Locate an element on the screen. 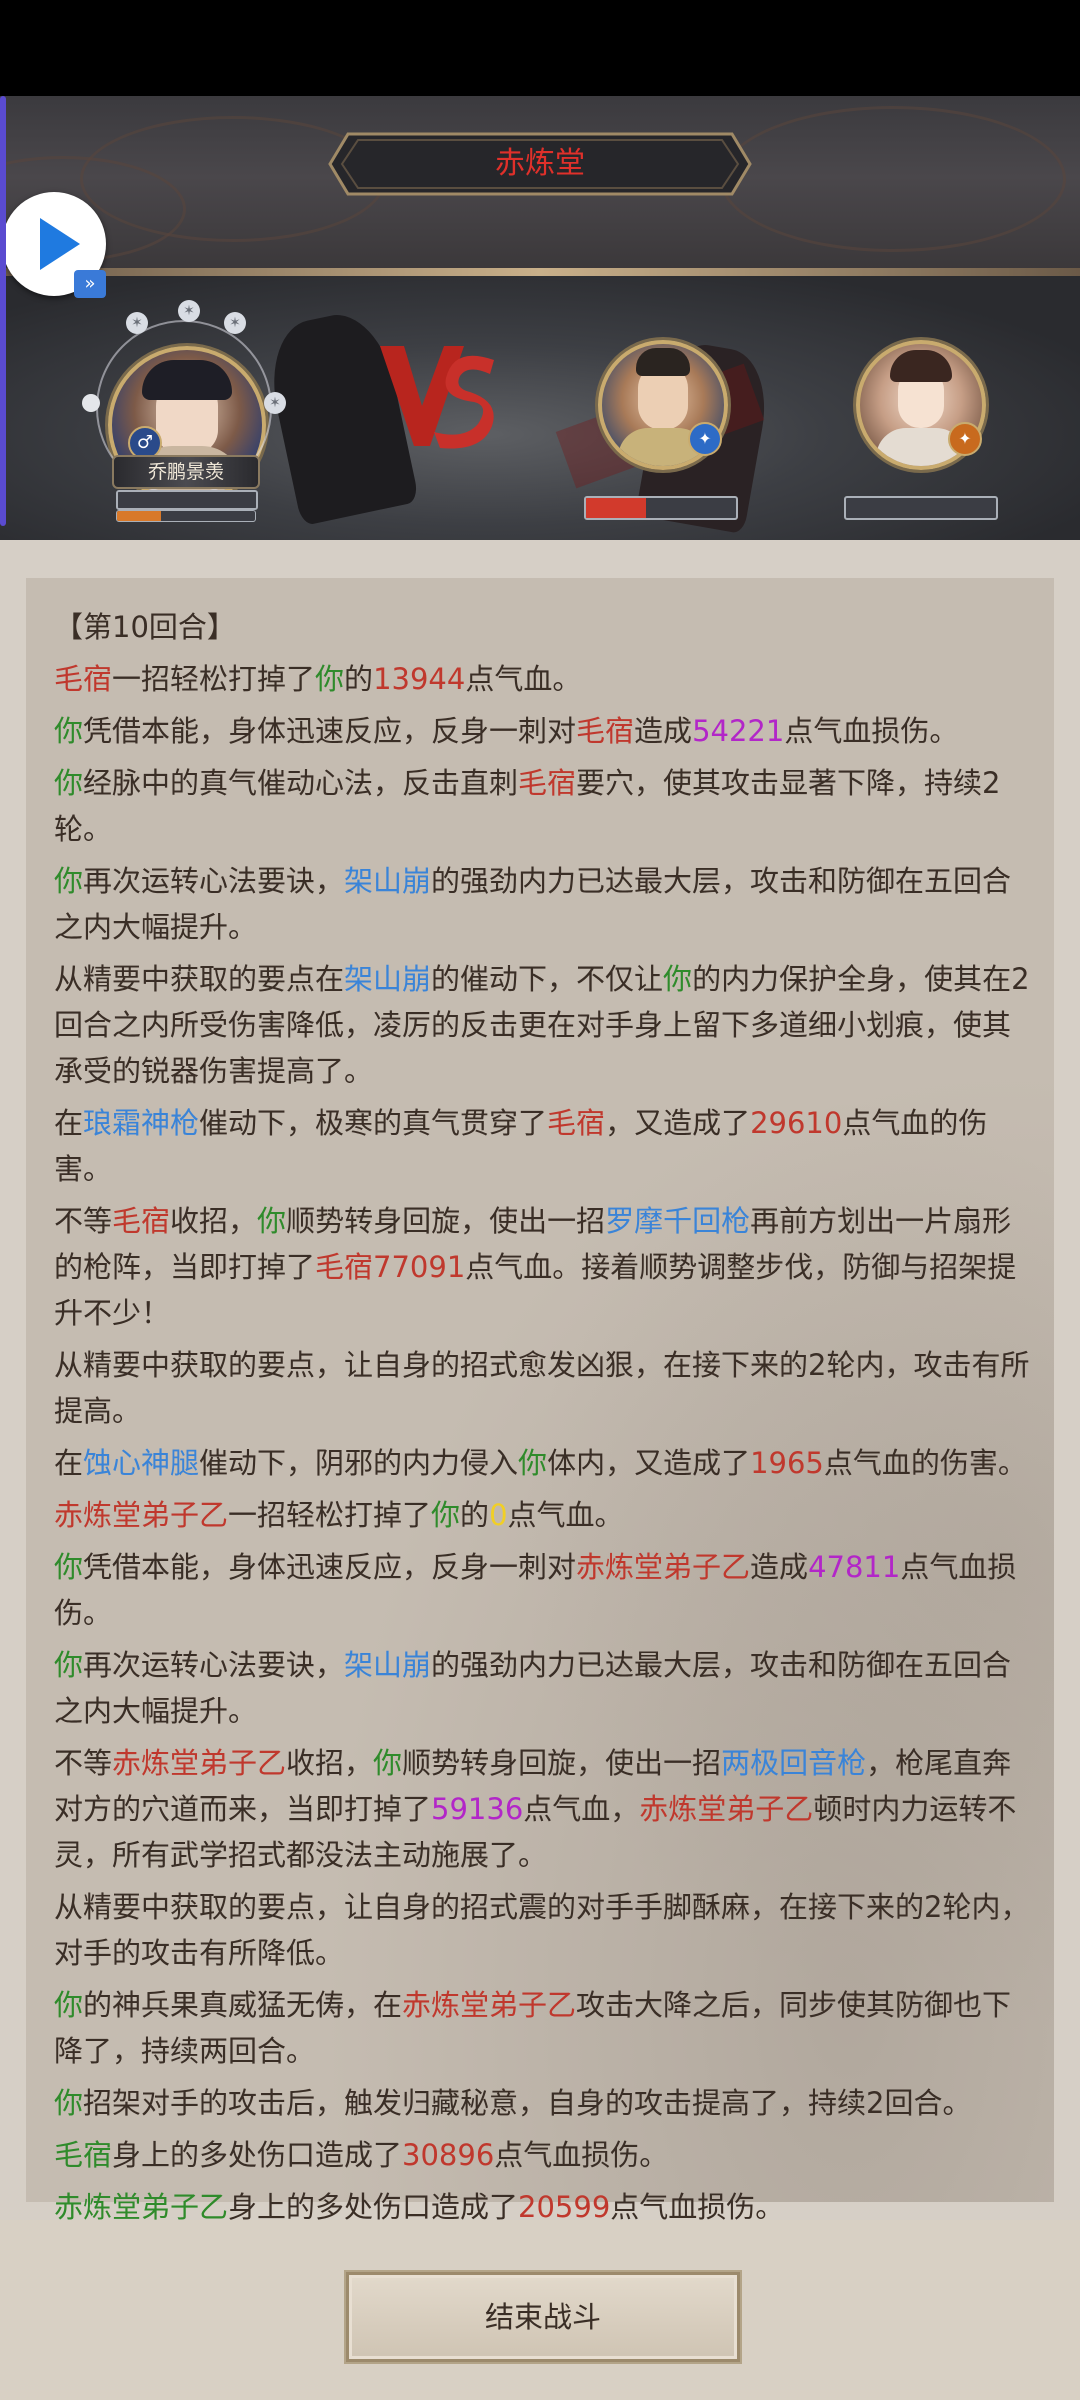  log-entry: 毛宿一招轻松打掉了你的13944点气血。 is located at coordinates (544, 679).